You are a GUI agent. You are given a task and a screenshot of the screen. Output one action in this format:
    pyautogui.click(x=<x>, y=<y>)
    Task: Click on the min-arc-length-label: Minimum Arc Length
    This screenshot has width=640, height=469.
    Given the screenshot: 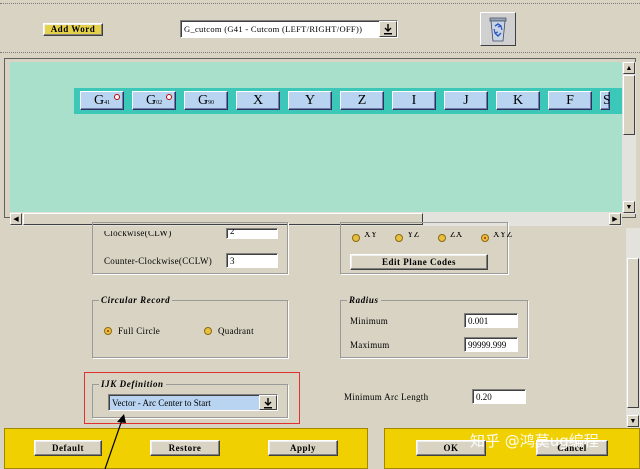 What is the action you would take?
    pyautogui.click(x=386, y=397)
    